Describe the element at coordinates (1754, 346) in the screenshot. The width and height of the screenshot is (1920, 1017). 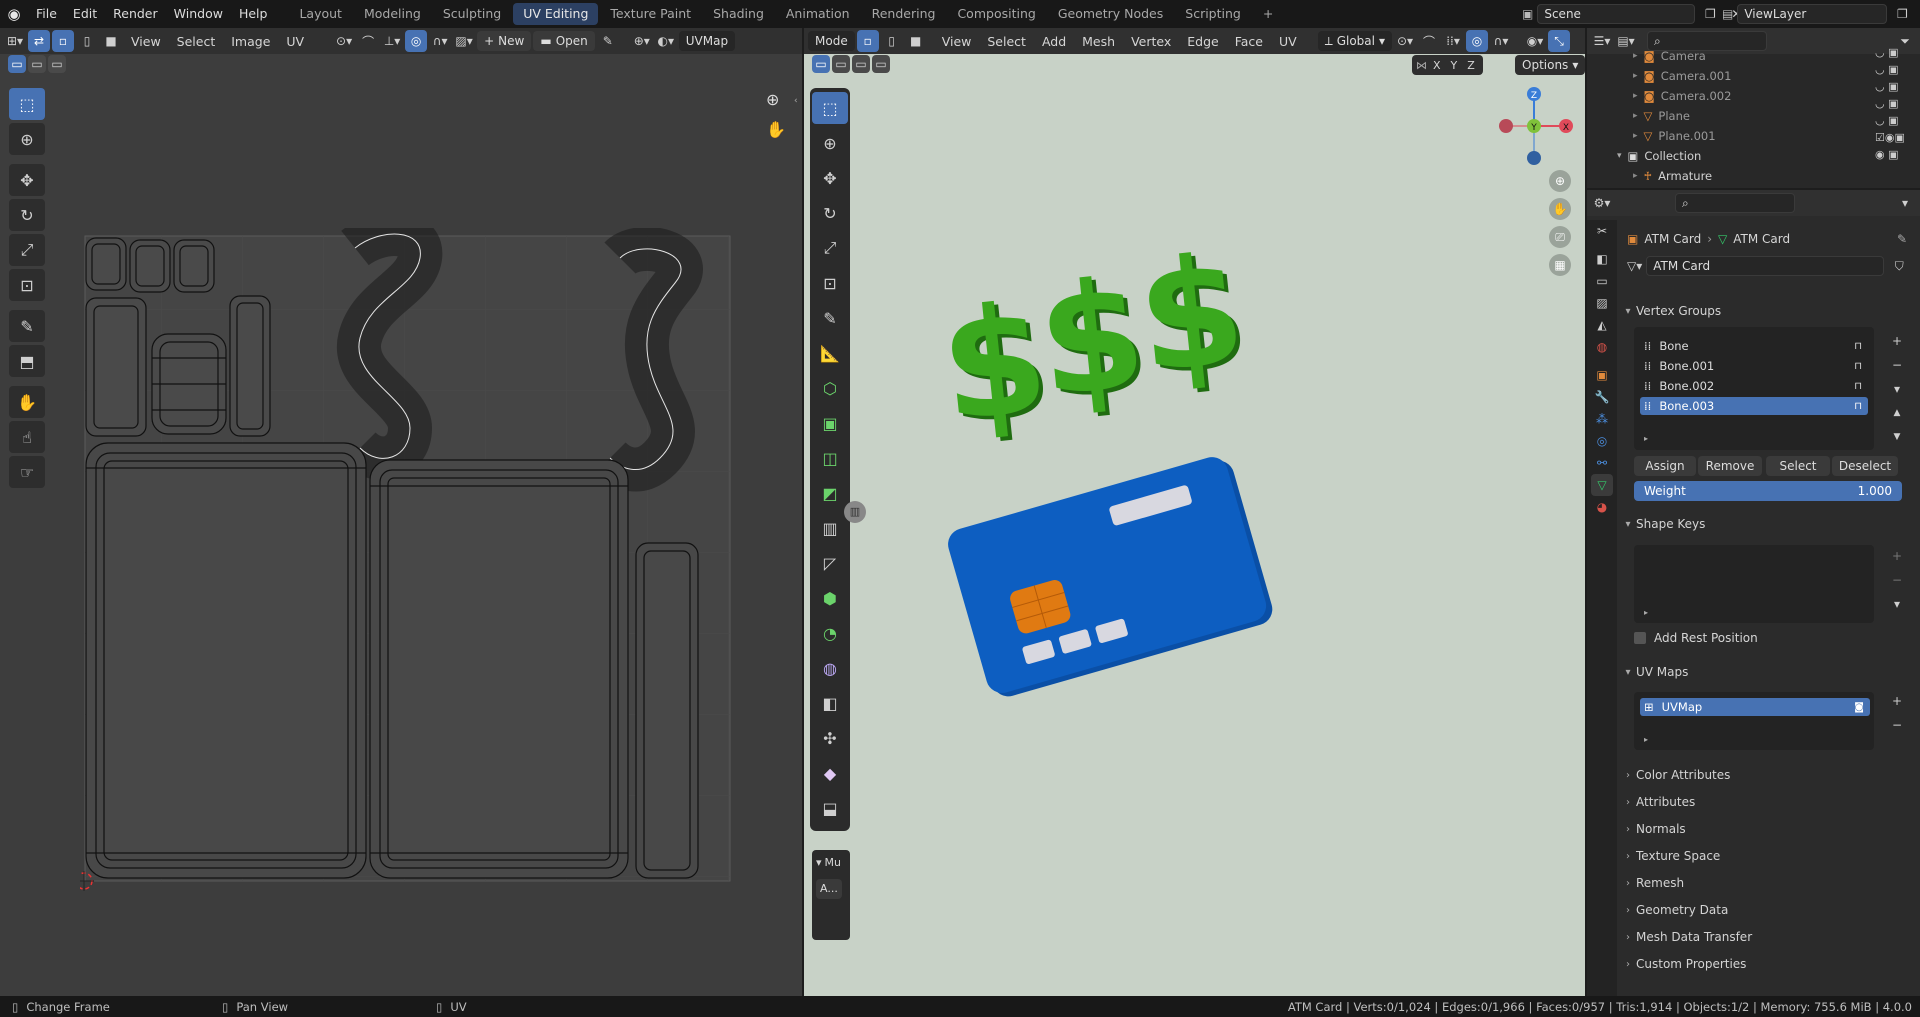
I see `vertex-group-item: ⁞⁞ Bone ⊓` at that location.